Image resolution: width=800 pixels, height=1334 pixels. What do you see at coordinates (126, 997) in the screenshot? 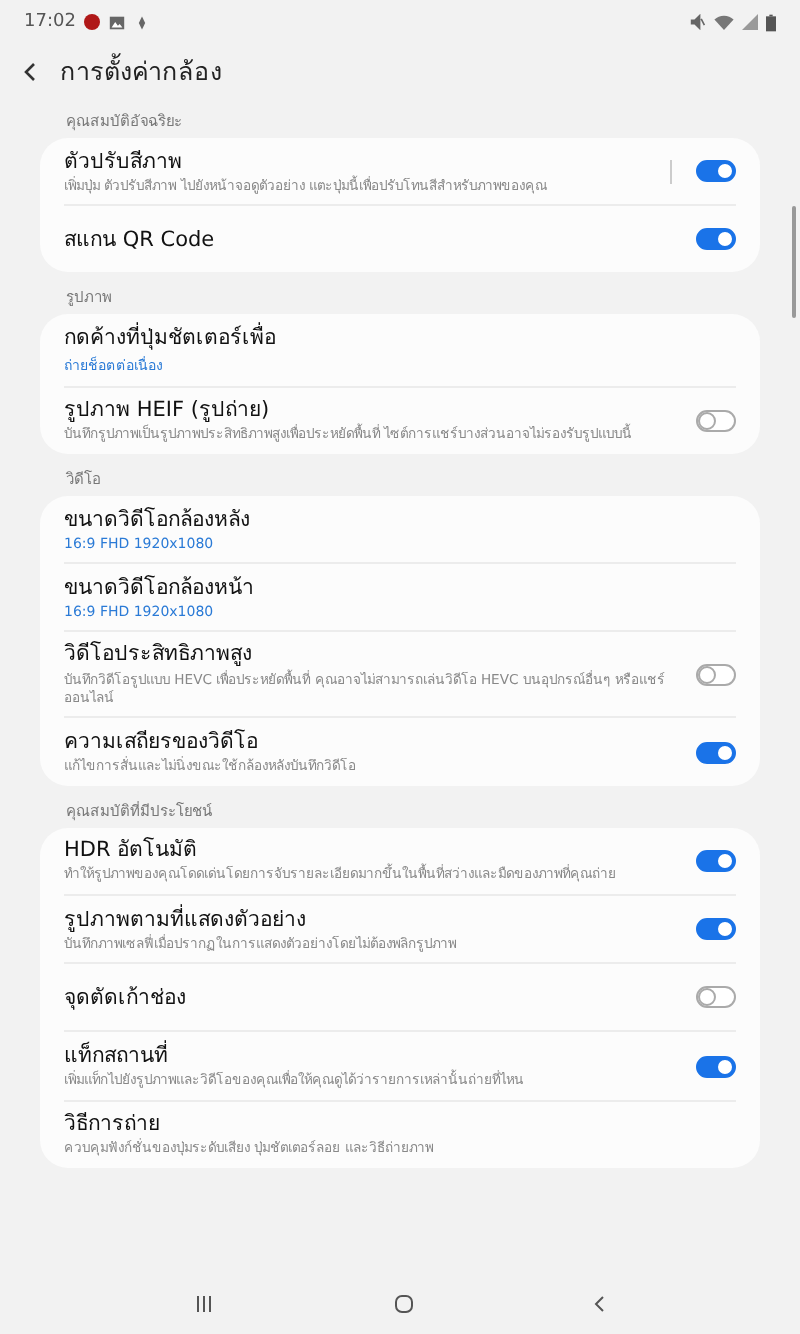
I see `setting-title: จุดตัดเก้าช่อง` at bounding box center [126, 997].